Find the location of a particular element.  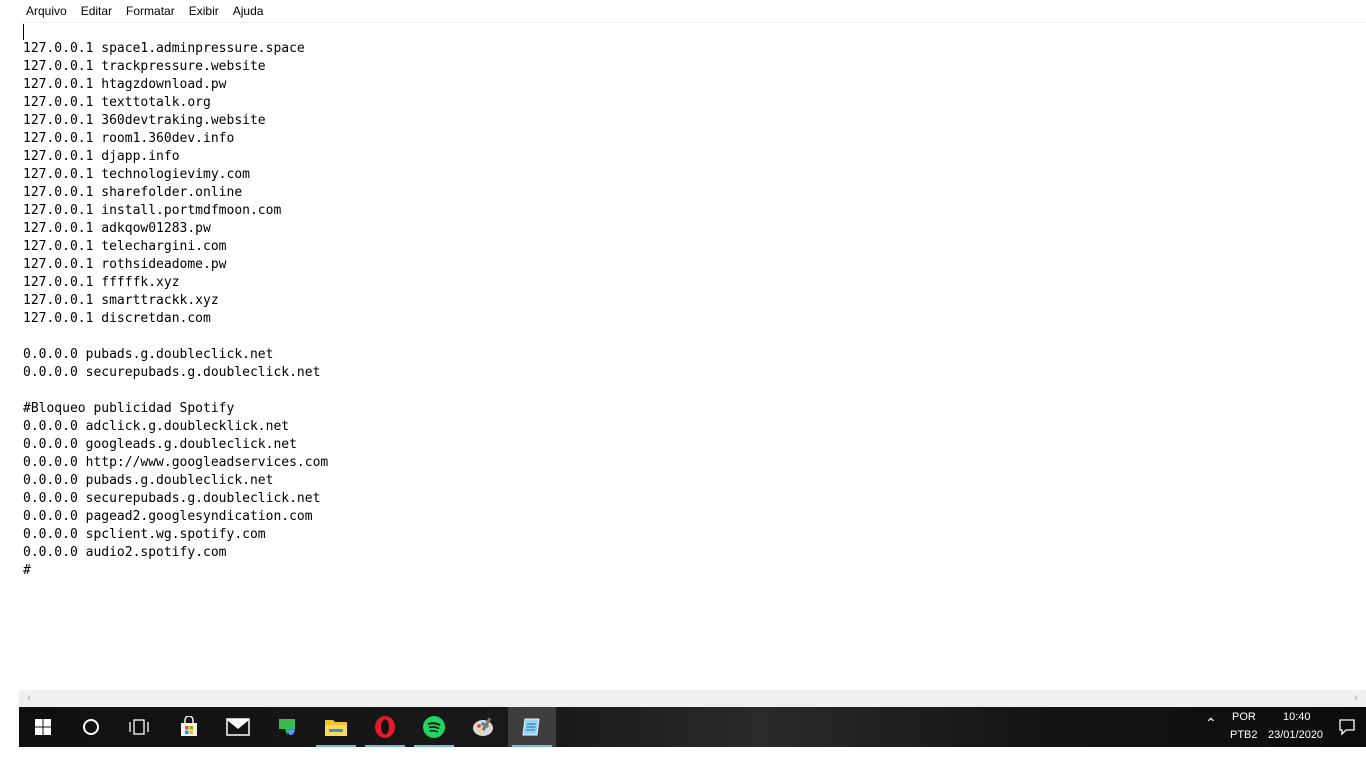

menu-item-editar: Editar is located at coordinates (96, 11).